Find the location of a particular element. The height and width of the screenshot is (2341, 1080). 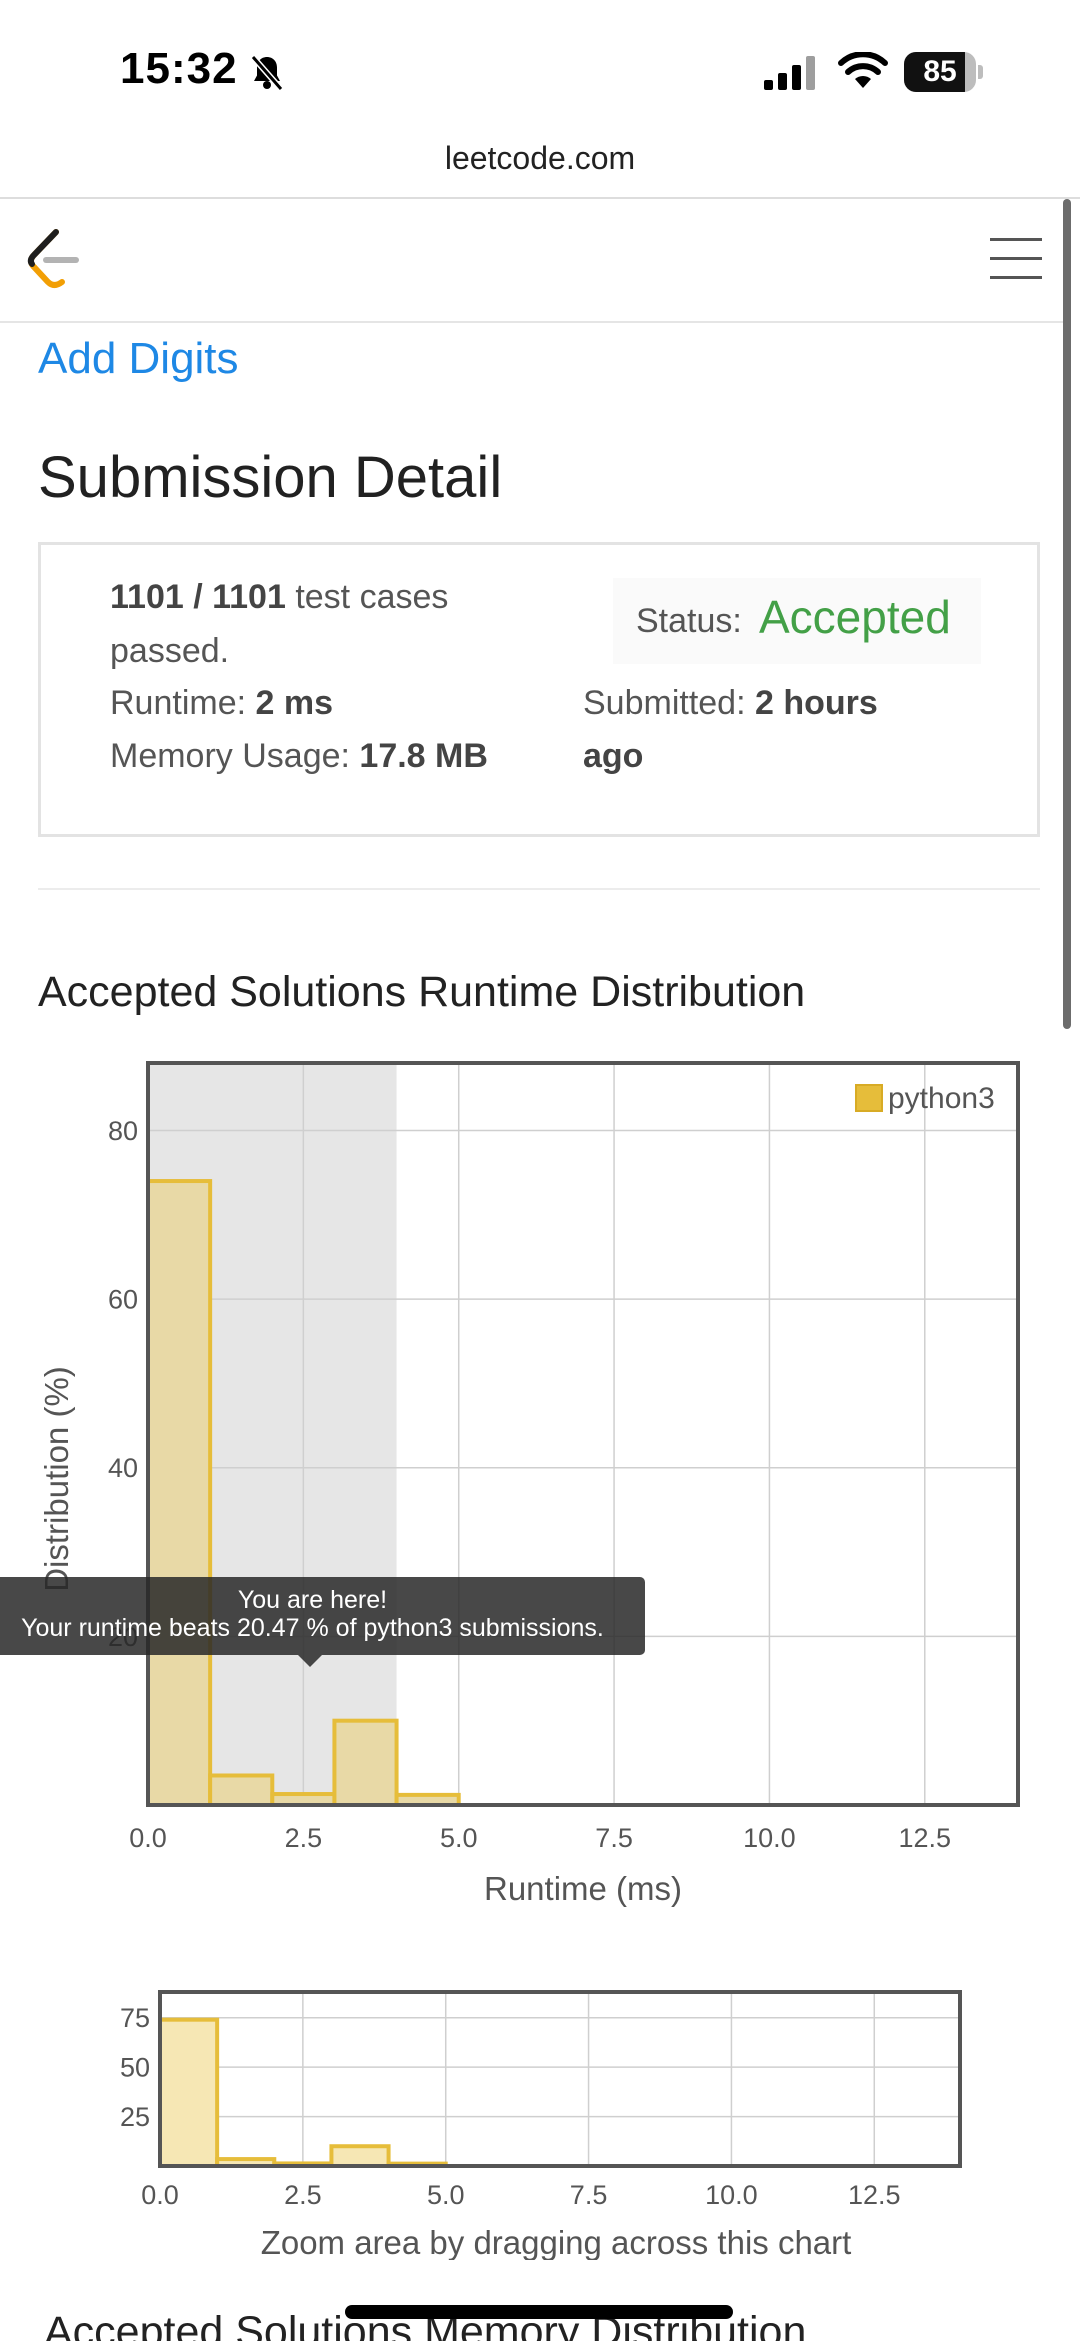

submitted-line2: ago is located at coordinates (613, 756).